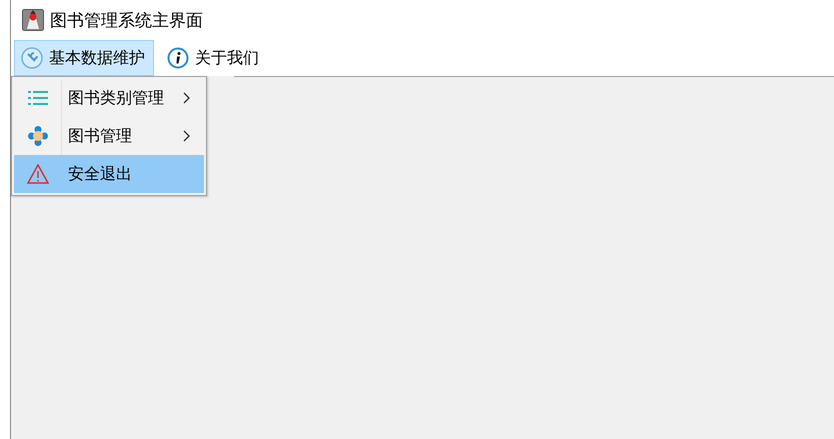  What do you see at coordinates (38, 136) in the screenshot?
I see `flower-icon` at bounding box center [38, 136].